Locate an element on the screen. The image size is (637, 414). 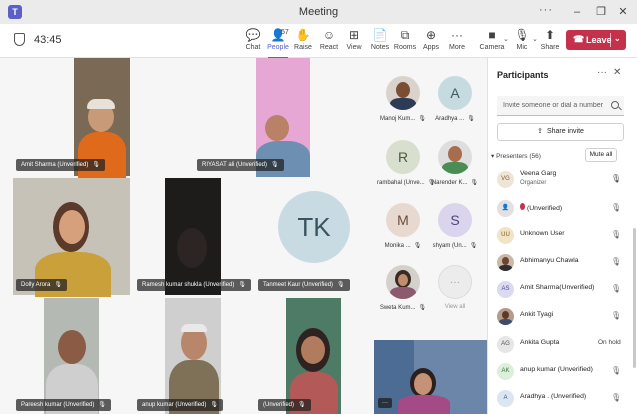
participant-row: AK anup kumar (Unverified) 🎙 is located at coordinates (562, 371).